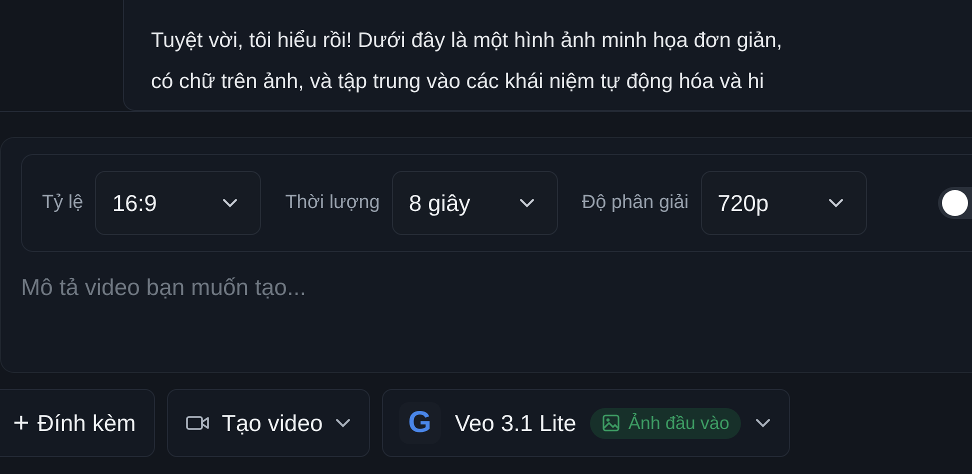 Image resolution: width=972 pixels, height=474 pixels. Describe the element at coordinates (611, 423) in the screenshot. I see `image-icon` at that location.